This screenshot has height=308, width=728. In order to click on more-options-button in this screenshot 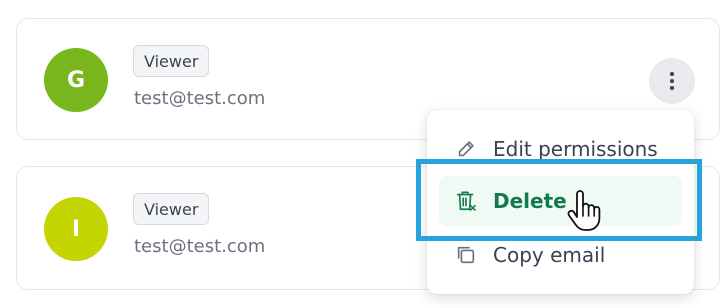, I will do `click(672, 81)`.